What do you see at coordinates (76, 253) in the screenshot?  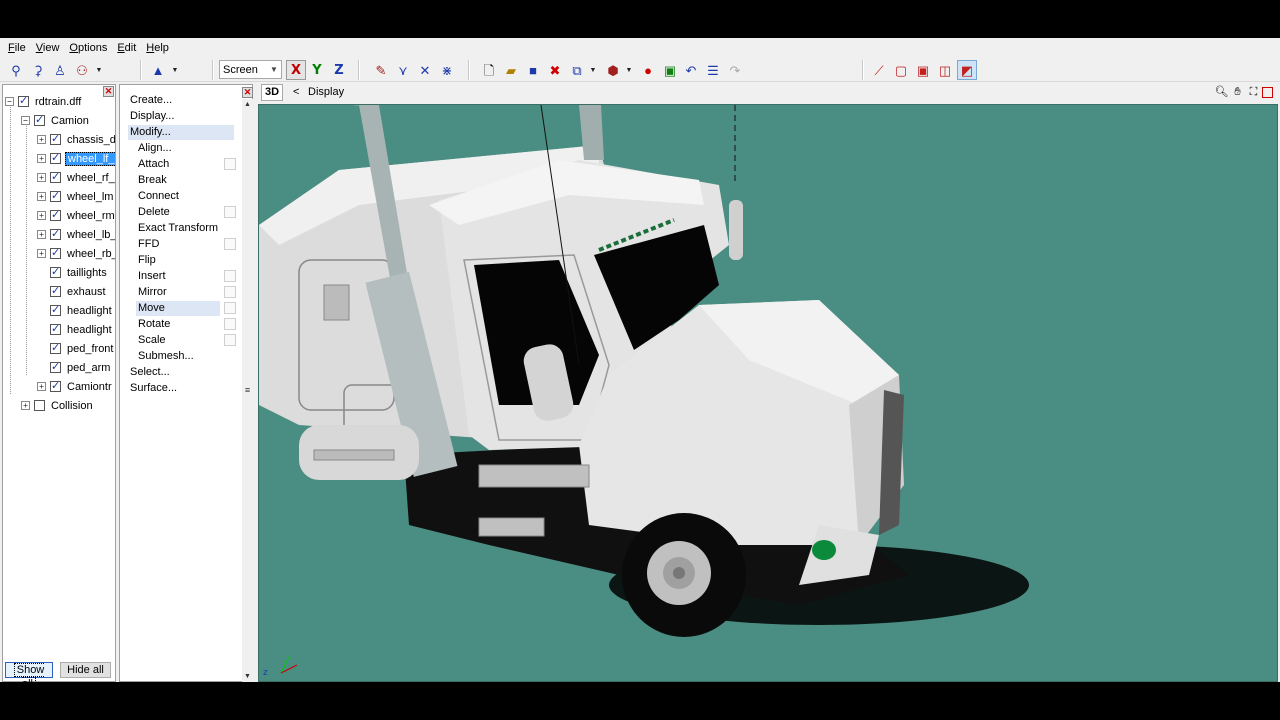 I see `tree-item: + wheel_rb_` at bounding box center [76, 253].